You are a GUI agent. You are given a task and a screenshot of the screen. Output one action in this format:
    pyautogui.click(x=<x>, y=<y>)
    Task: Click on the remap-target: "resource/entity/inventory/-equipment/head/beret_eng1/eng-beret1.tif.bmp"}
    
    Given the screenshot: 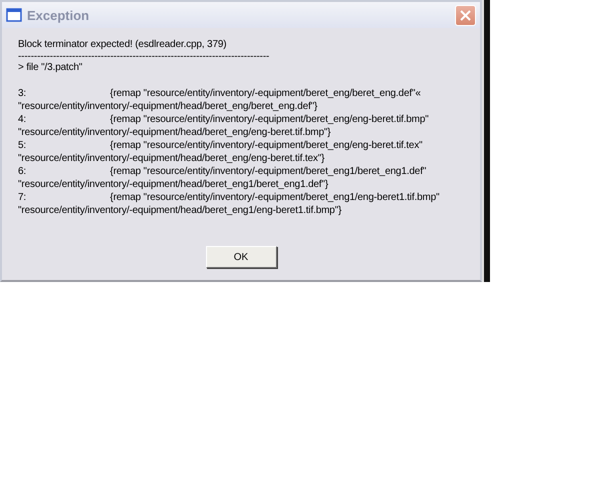 What is the action you would take?
    pyautogui.click(x=180, y=210)
    